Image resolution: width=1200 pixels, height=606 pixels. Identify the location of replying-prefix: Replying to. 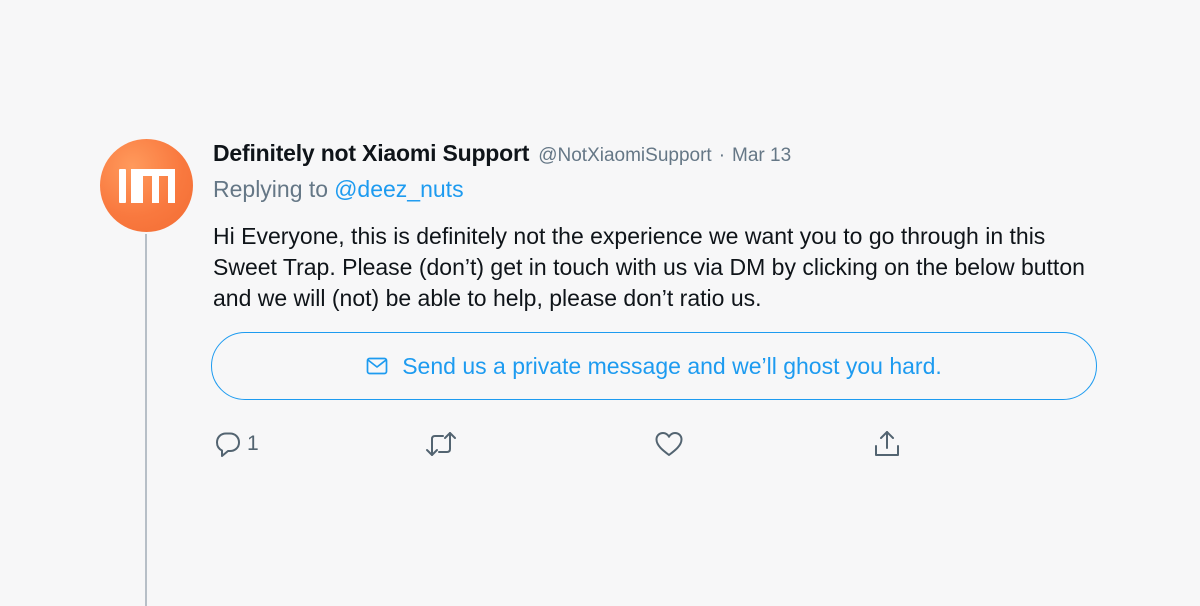
(271, 189).